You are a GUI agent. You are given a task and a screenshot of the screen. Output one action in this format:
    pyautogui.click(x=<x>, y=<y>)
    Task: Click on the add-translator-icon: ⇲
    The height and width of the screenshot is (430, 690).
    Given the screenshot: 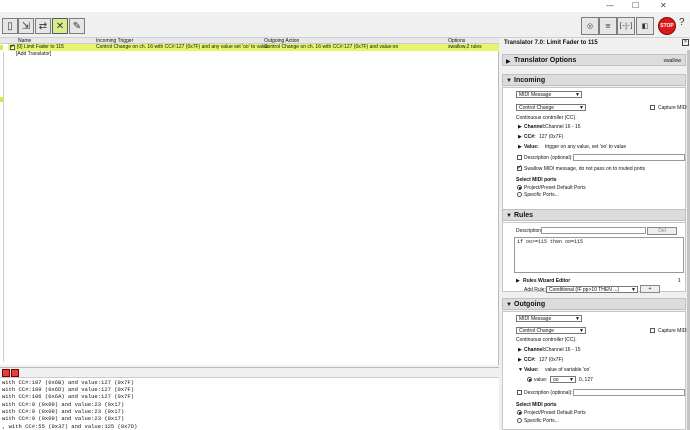 What is the action you would take?
    pyautogui.click(x=26, y=26)
    